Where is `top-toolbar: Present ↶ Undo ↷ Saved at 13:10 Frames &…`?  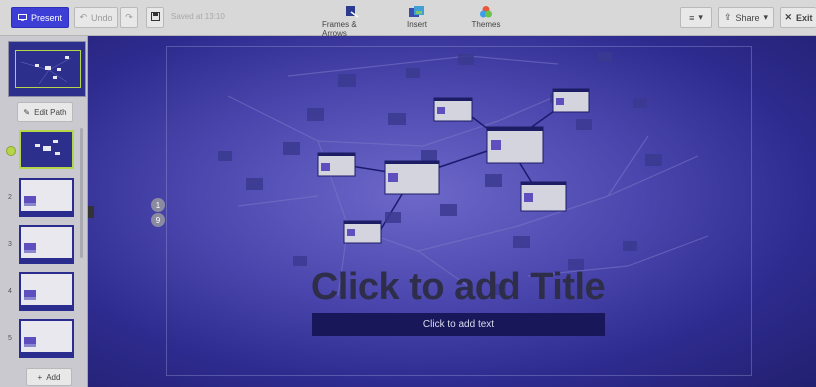 top-toolbar: Present ↶ Undo ↷ Saved at 13:10 Frames &… is located at coordinates (408, 19).